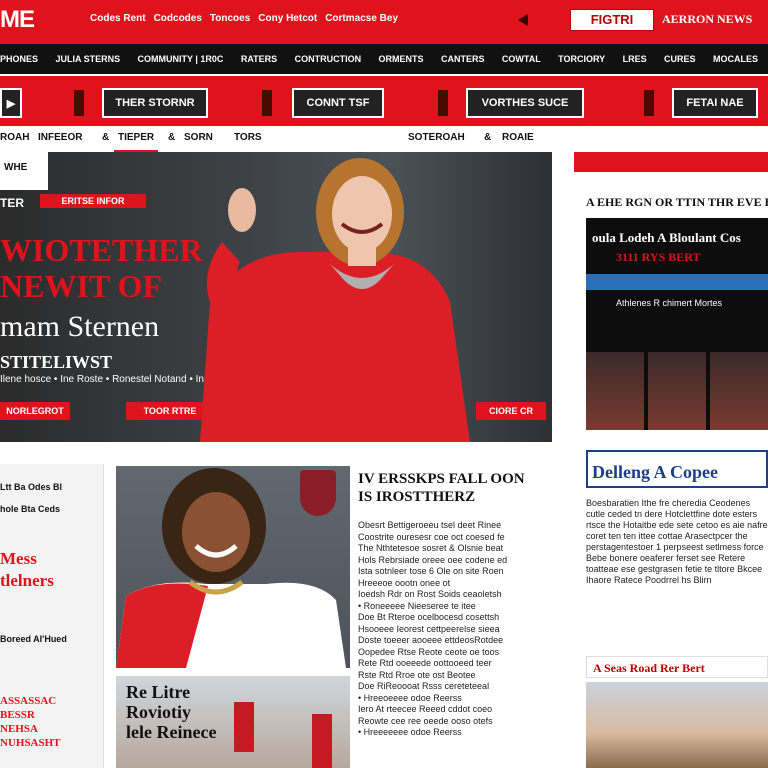 The height and width of the screenshot is (768, 768). What do you see at coordinates (24, 171) in the screenshot?
I see `hero-tag: WHE` at bounding box center [24, 171].